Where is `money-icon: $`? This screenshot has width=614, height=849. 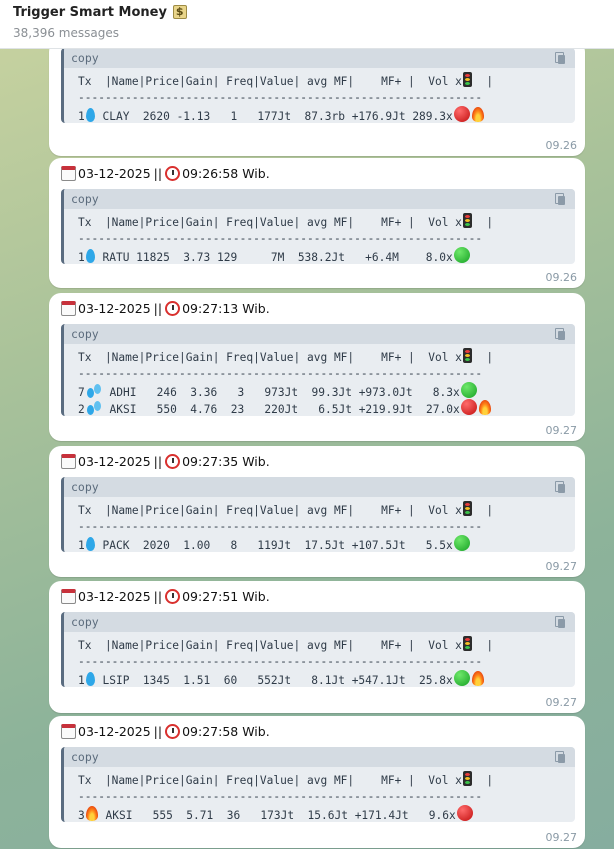
money-icon: $ is located at coordinates (179, 12).